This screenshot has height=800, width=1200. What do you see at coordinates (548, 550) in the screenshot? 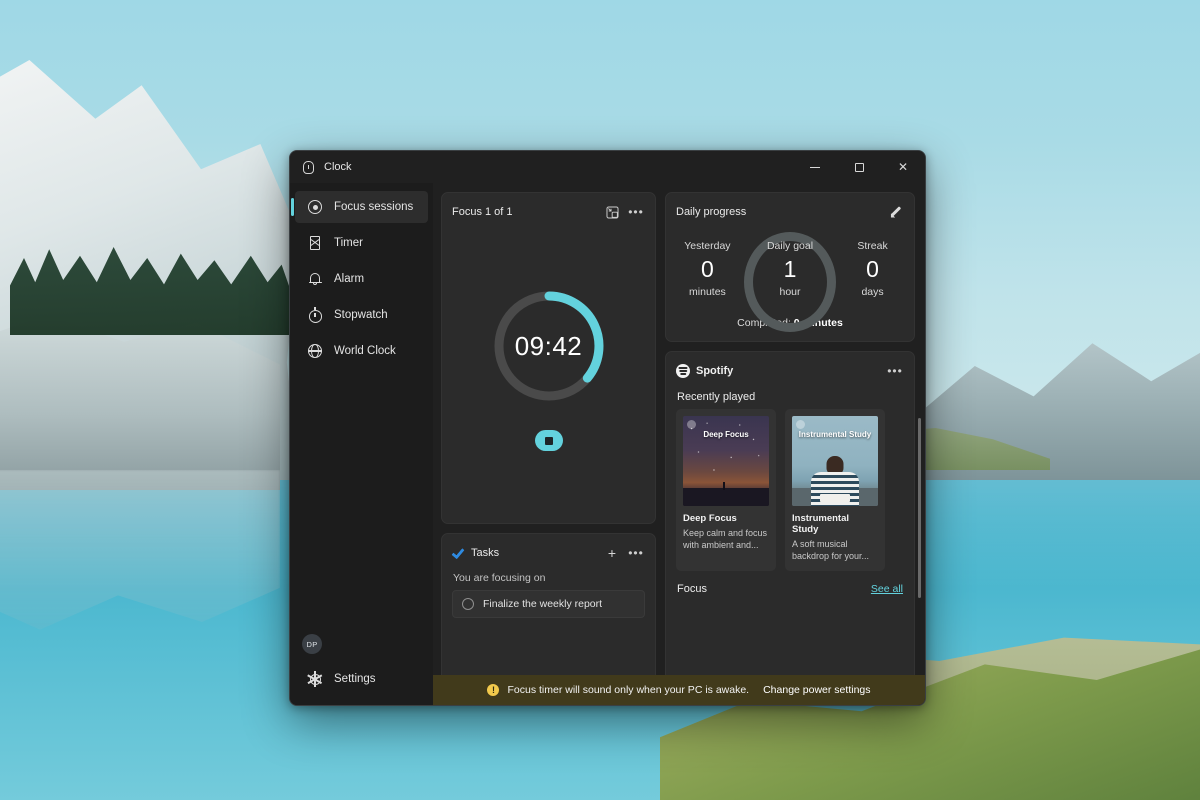
I see `tasks-card-header: Tasks + •••` at bounding box center [548, 550].